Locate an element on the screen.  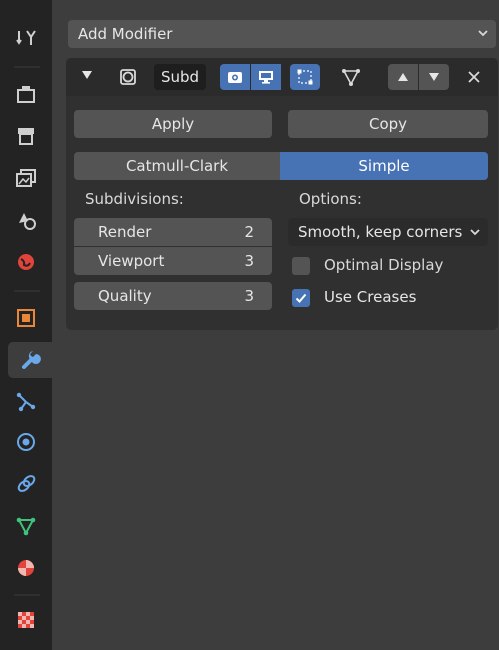
show-in-render-button is located at coordinates (235, 77).